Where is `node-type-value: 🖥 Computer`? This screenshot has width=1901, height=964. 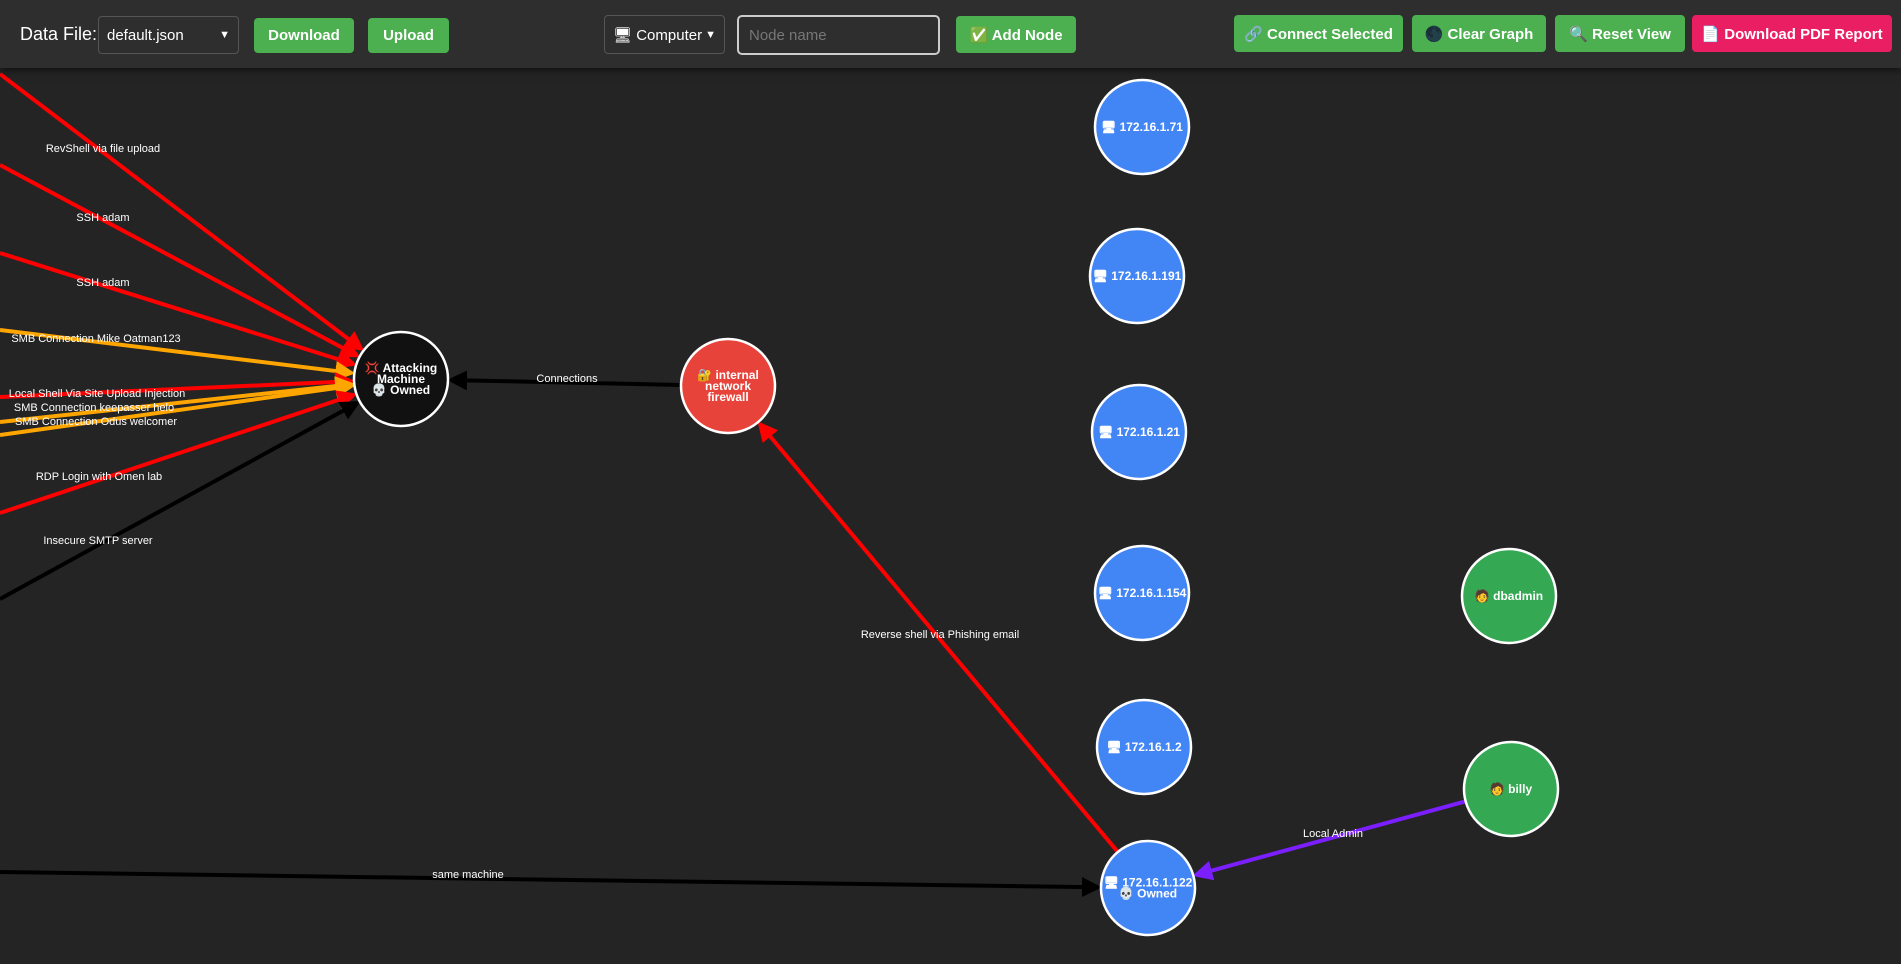 node-type-value: 🖥 Computer is located at coordinates (658, 35).